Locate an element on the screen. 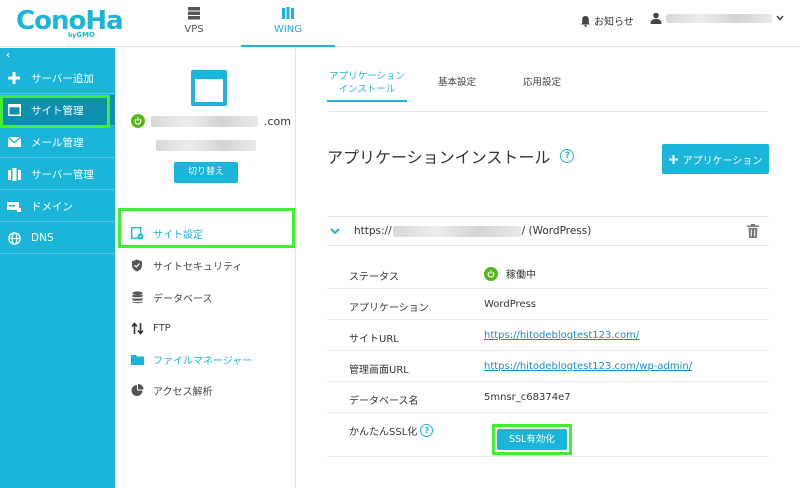  logo-brand-text: GMO is located at coordinates (85, 35).